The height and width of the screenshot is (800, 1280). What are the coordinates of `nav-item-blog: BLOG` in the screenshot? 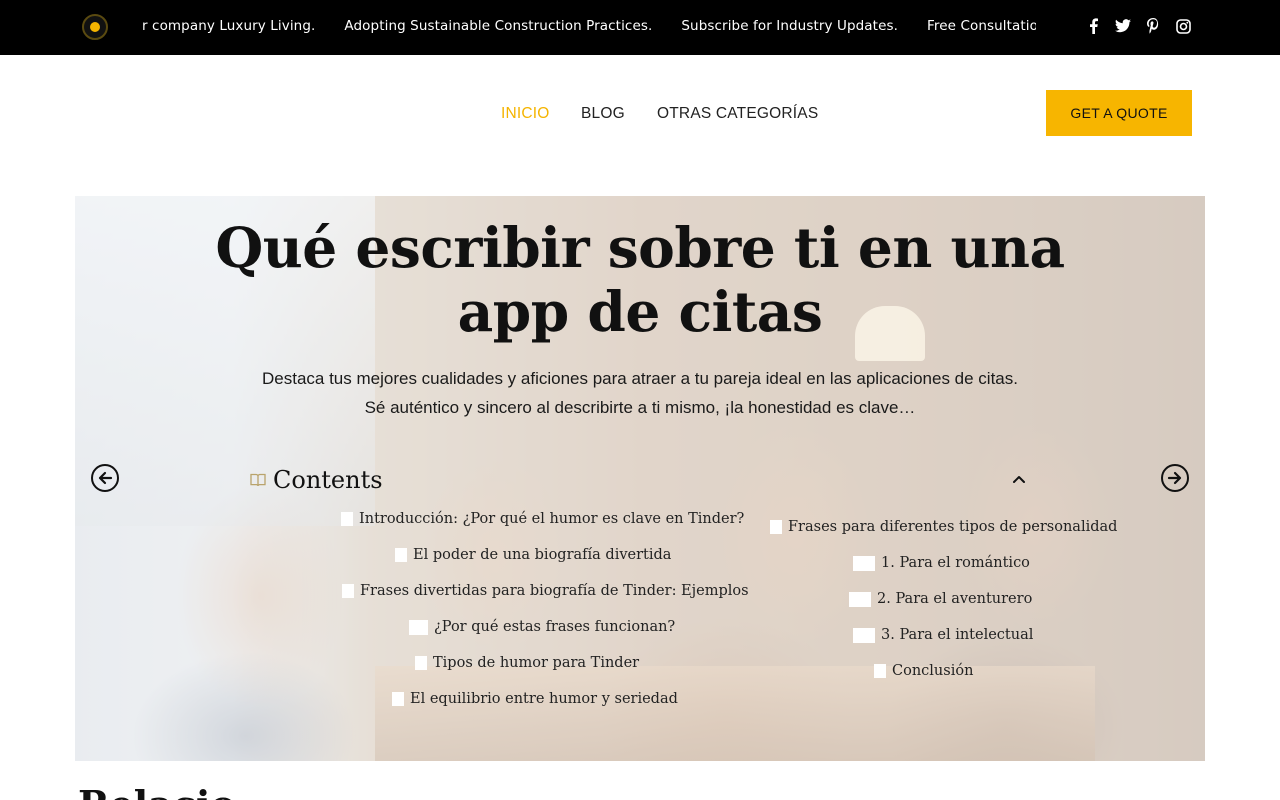 It's located at (603, 114).